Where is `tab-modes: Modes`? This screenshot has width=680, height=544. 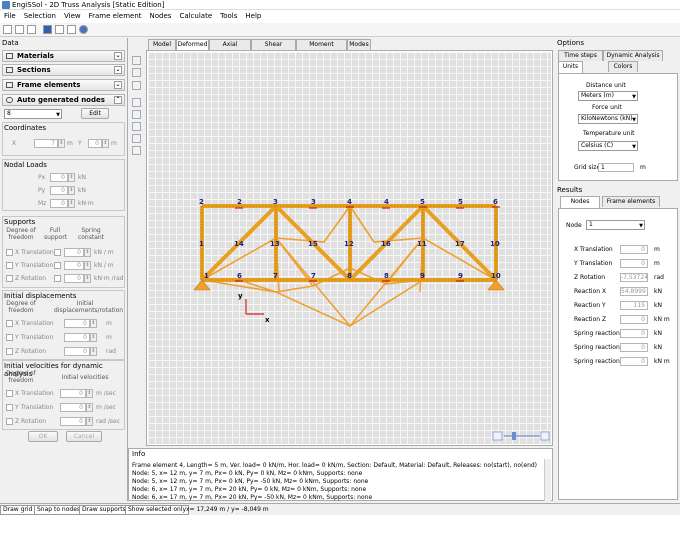 tab-modes: Modes is located at coordinates (359, 44).